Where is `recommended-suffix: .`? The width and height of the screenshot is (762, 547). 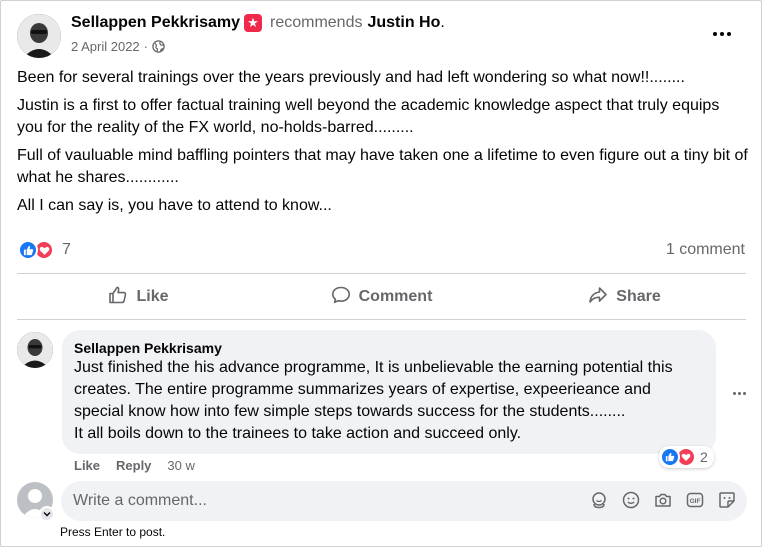
recommended-suffix: . is located at coordinates (442, 22).